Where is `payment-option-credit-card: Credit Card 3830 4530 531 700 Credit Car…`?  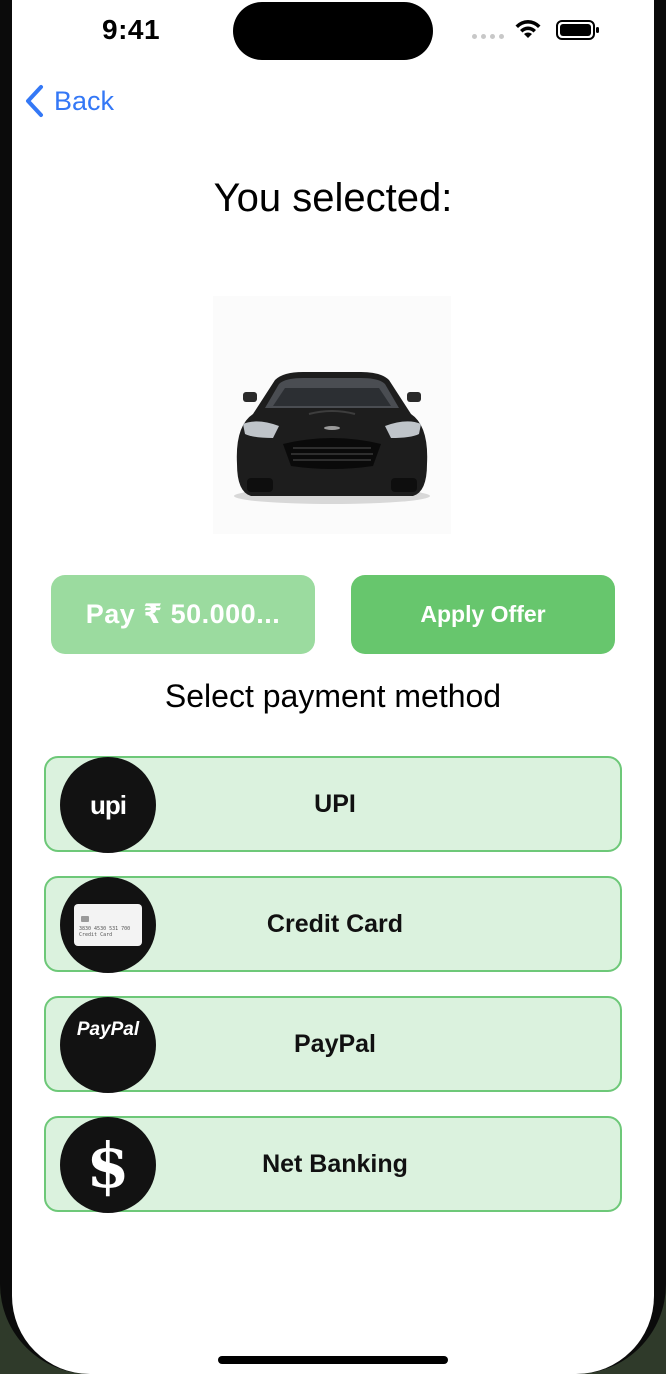
payment-option-credit-card: Credit Card 3830 4530 531 700 Credit Car… is located at coordinates (333, 924).